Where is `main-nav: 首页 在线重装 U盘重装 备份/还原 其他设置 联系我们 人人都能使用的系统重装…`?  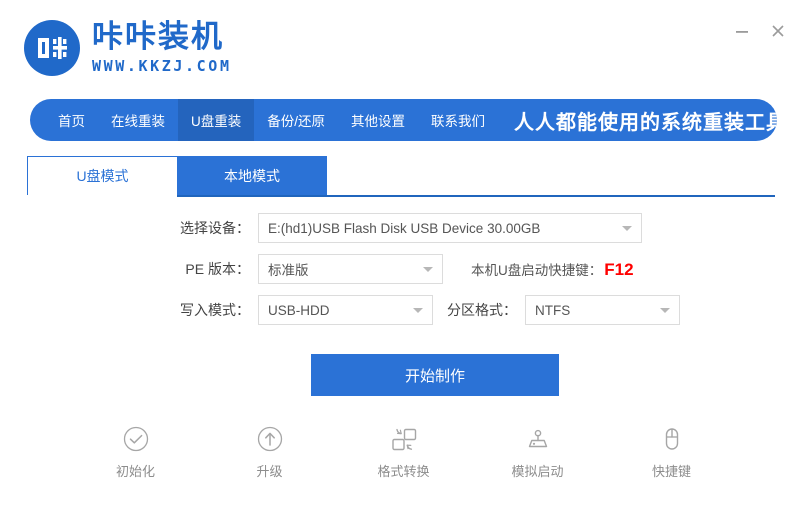
main-nav: 首页 在线重装 U盘重装 备份/还原 其他设置 联系我们 人人都能使用的系统重装… is located at coordinates (403, 120).